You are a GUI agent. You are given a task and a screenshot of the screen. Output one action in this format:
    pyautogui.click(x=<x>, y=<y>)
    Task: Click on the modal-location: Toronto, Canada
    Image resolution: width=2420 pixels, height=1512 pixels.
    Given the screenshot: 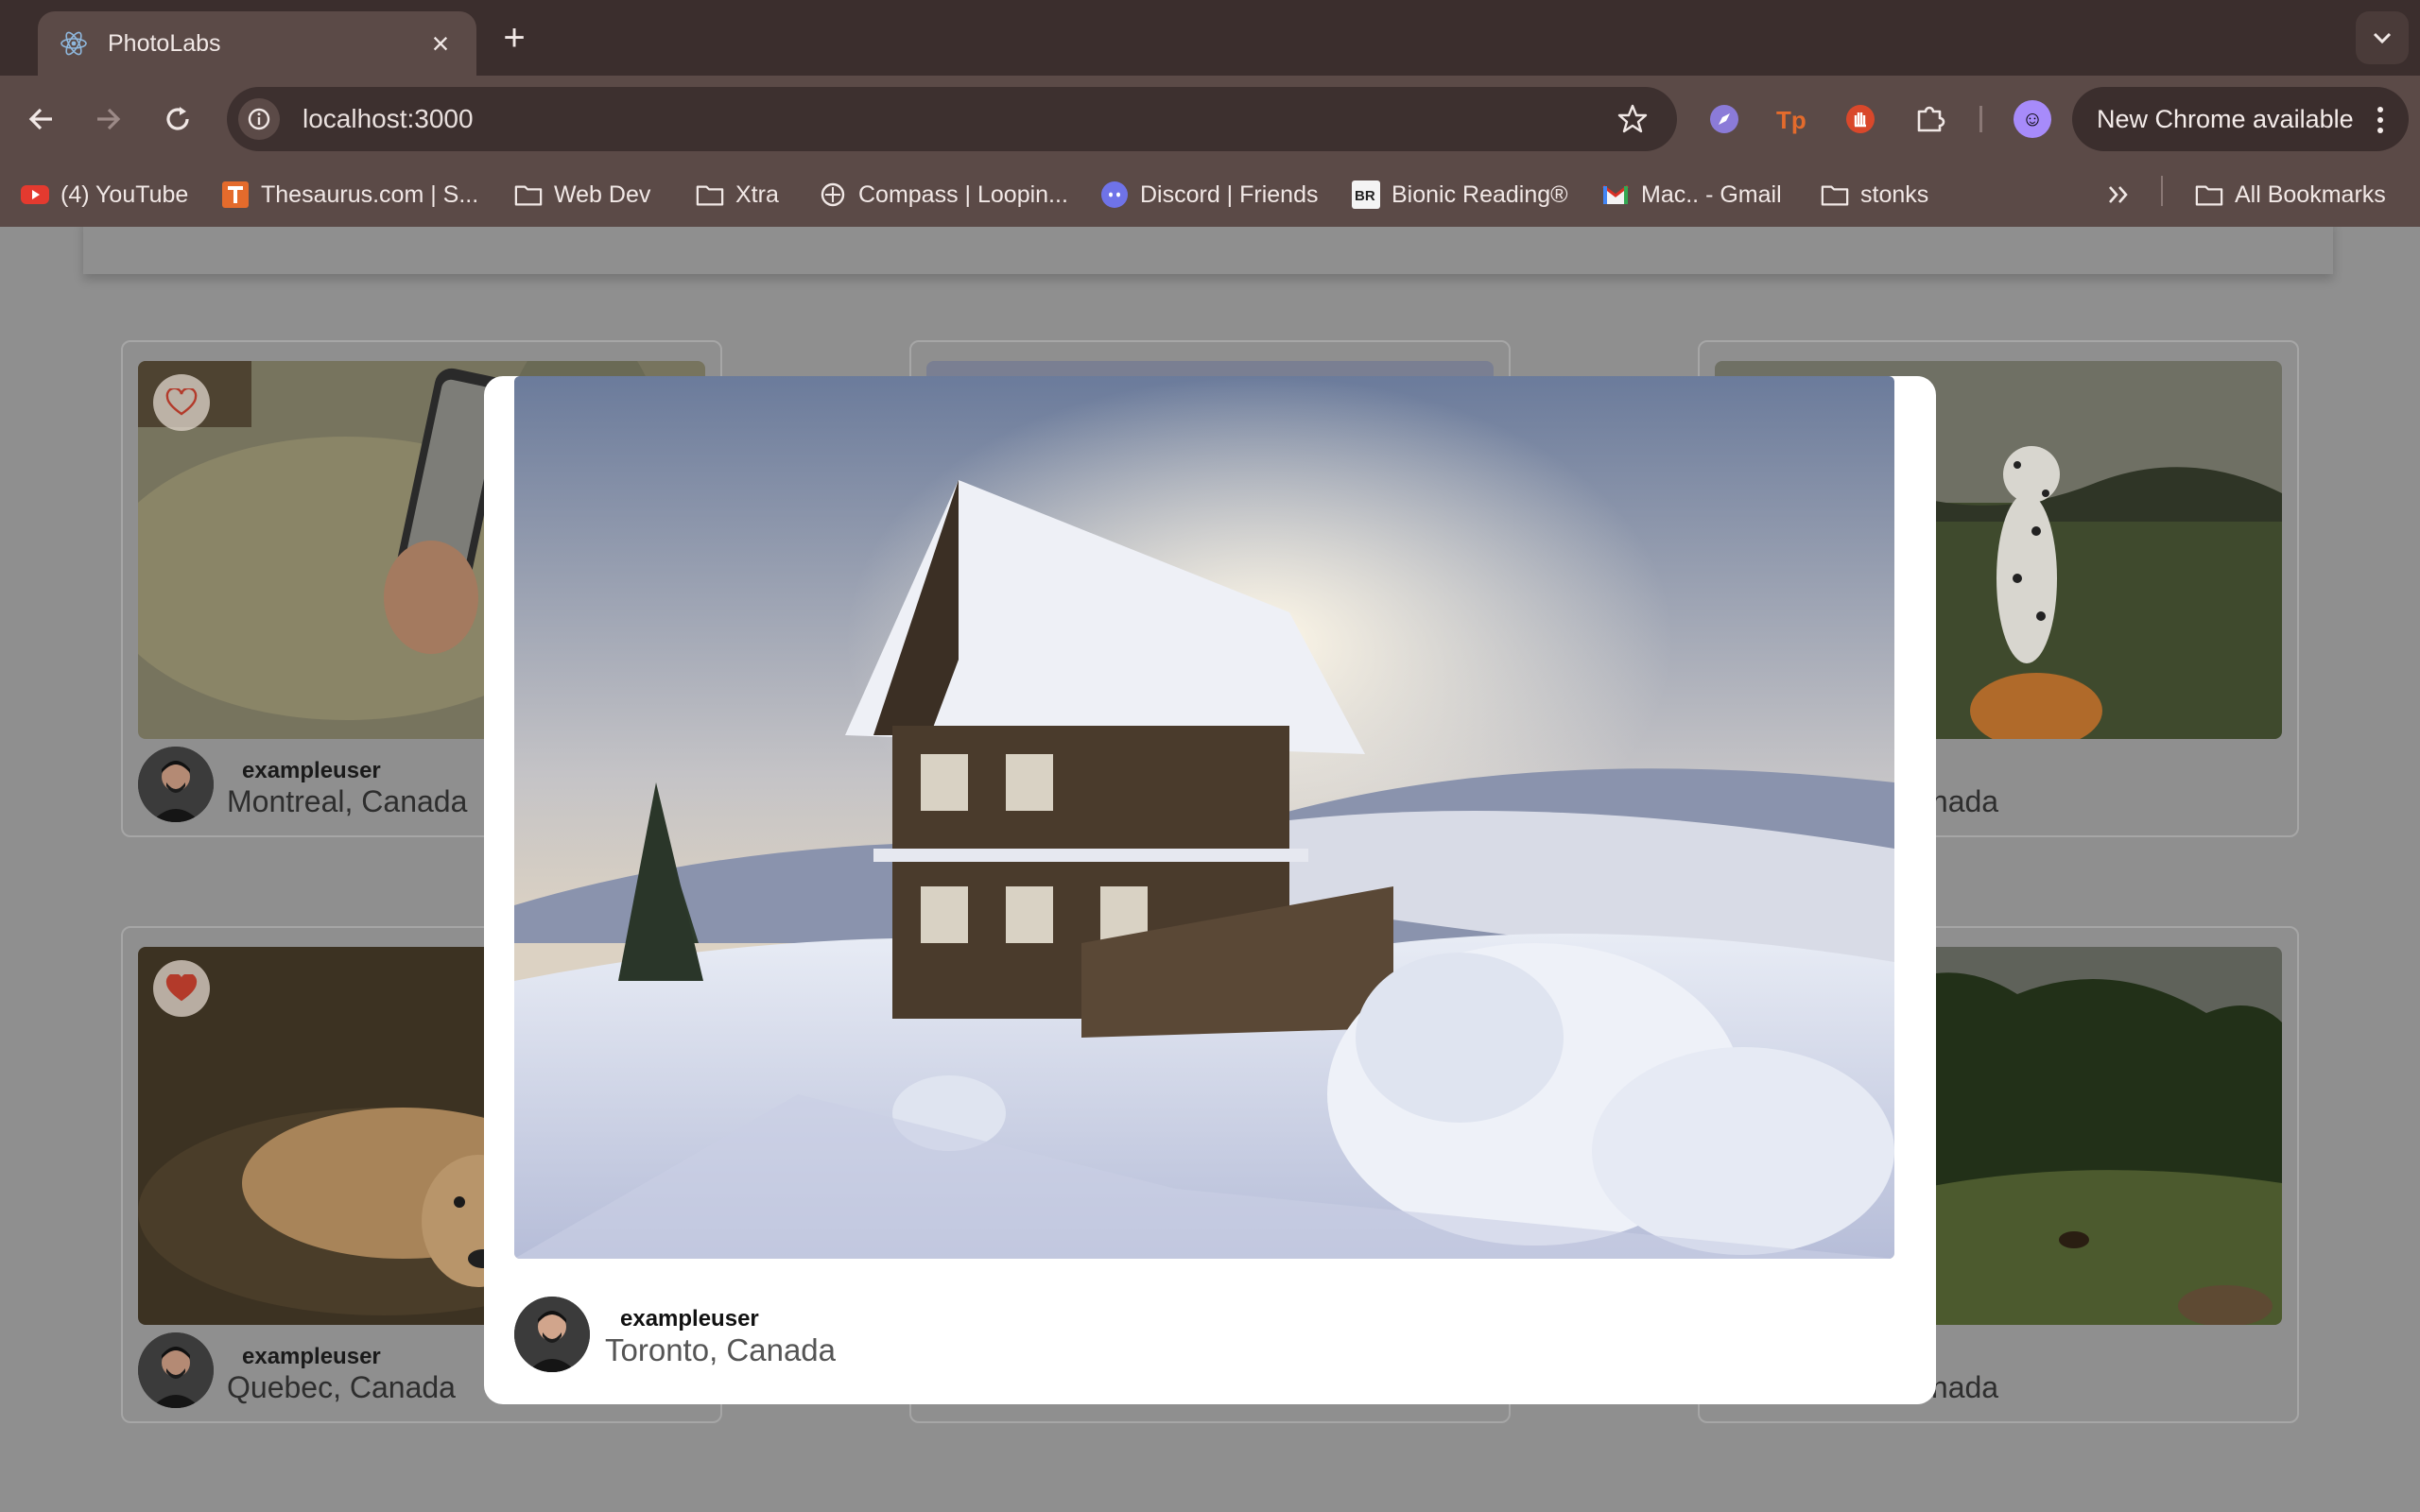 What is the action you would take?
    pyautogui.click(x=721, y=1349)
    